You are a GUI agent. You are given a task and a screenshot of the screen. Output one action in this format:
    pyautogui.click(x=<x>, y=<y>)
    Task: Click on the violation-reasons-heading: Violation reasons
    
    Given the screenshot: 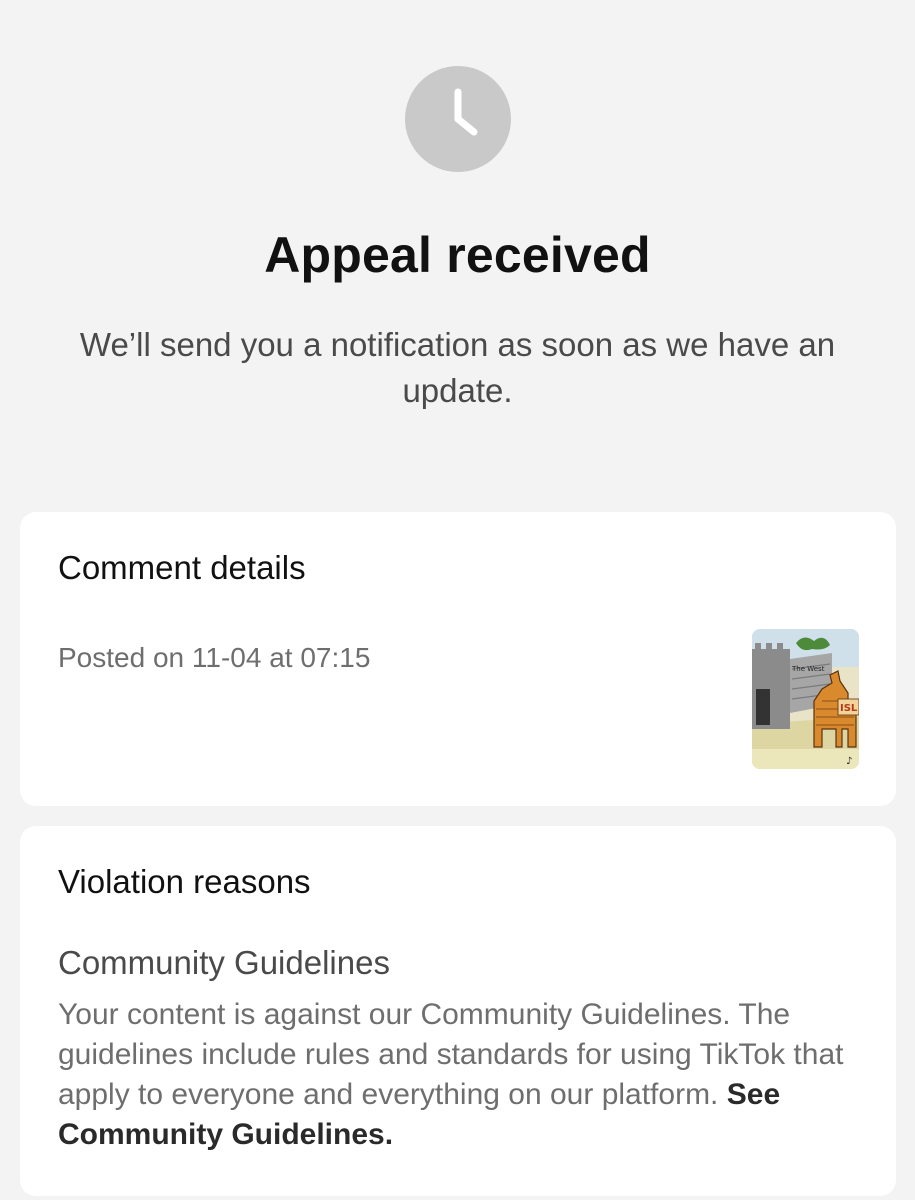 What is the action you would take?
    pyautogui.click(x=184, y=881)
    